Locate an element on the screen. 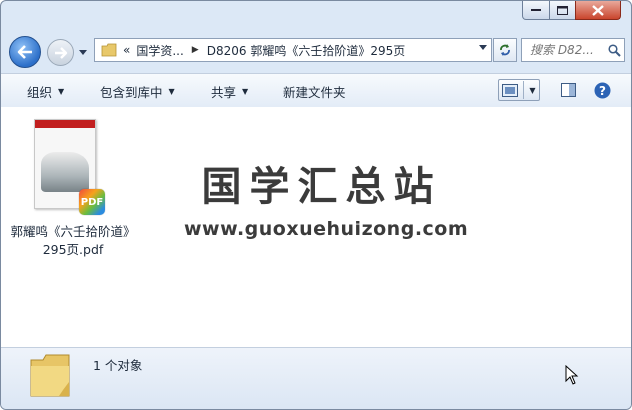 The width and height of the screenshot is (632, 410). help-icon: ? is located at coordinates (602, 90).